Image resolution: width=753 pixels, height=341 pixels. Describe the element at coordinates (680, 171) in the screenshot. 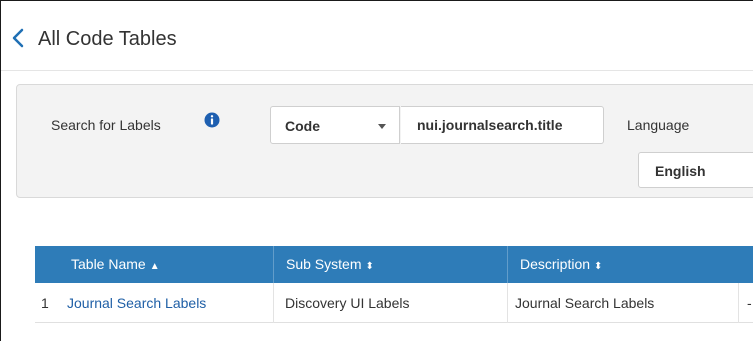

I see `language-value: English` at that location.